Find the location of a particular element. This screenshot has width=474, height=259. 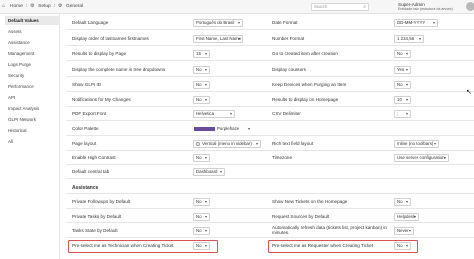

private-followups-select: No ▾ is located at coordinates (201, 202).